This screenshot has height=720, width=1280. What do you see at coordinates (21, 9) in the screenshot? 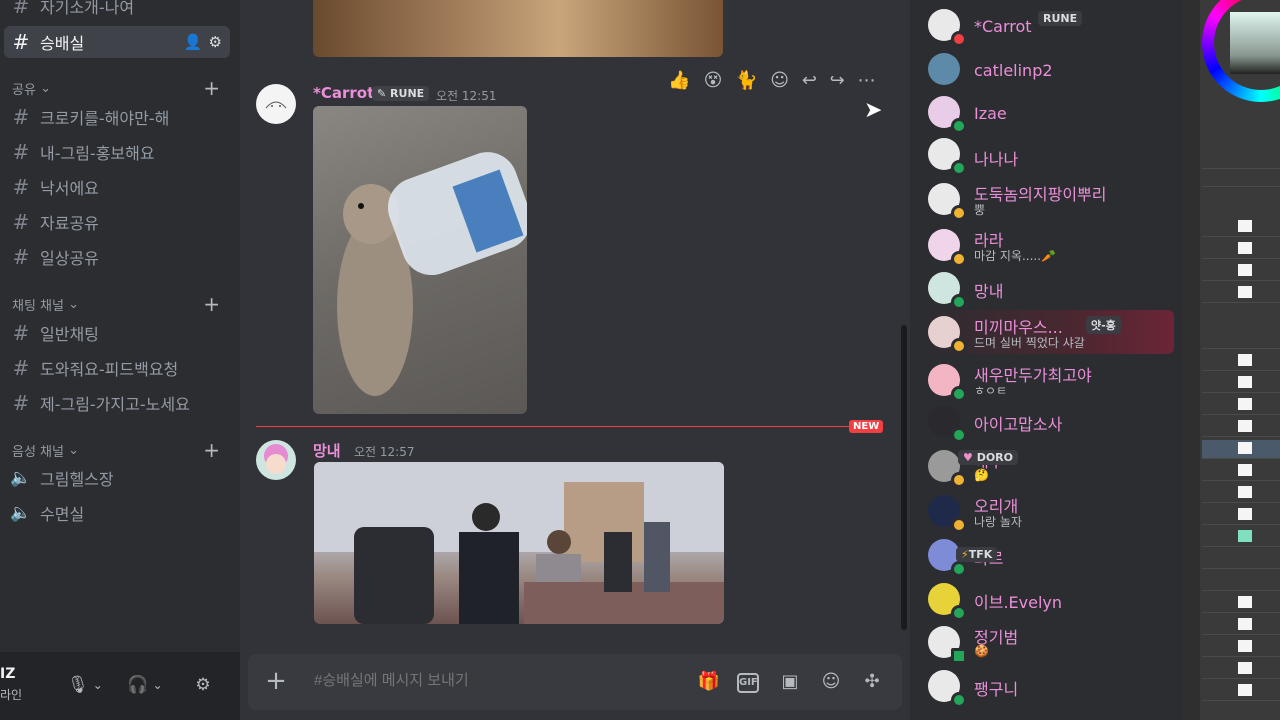
I see `hash-icon: #` at bounding box center [21, 9].